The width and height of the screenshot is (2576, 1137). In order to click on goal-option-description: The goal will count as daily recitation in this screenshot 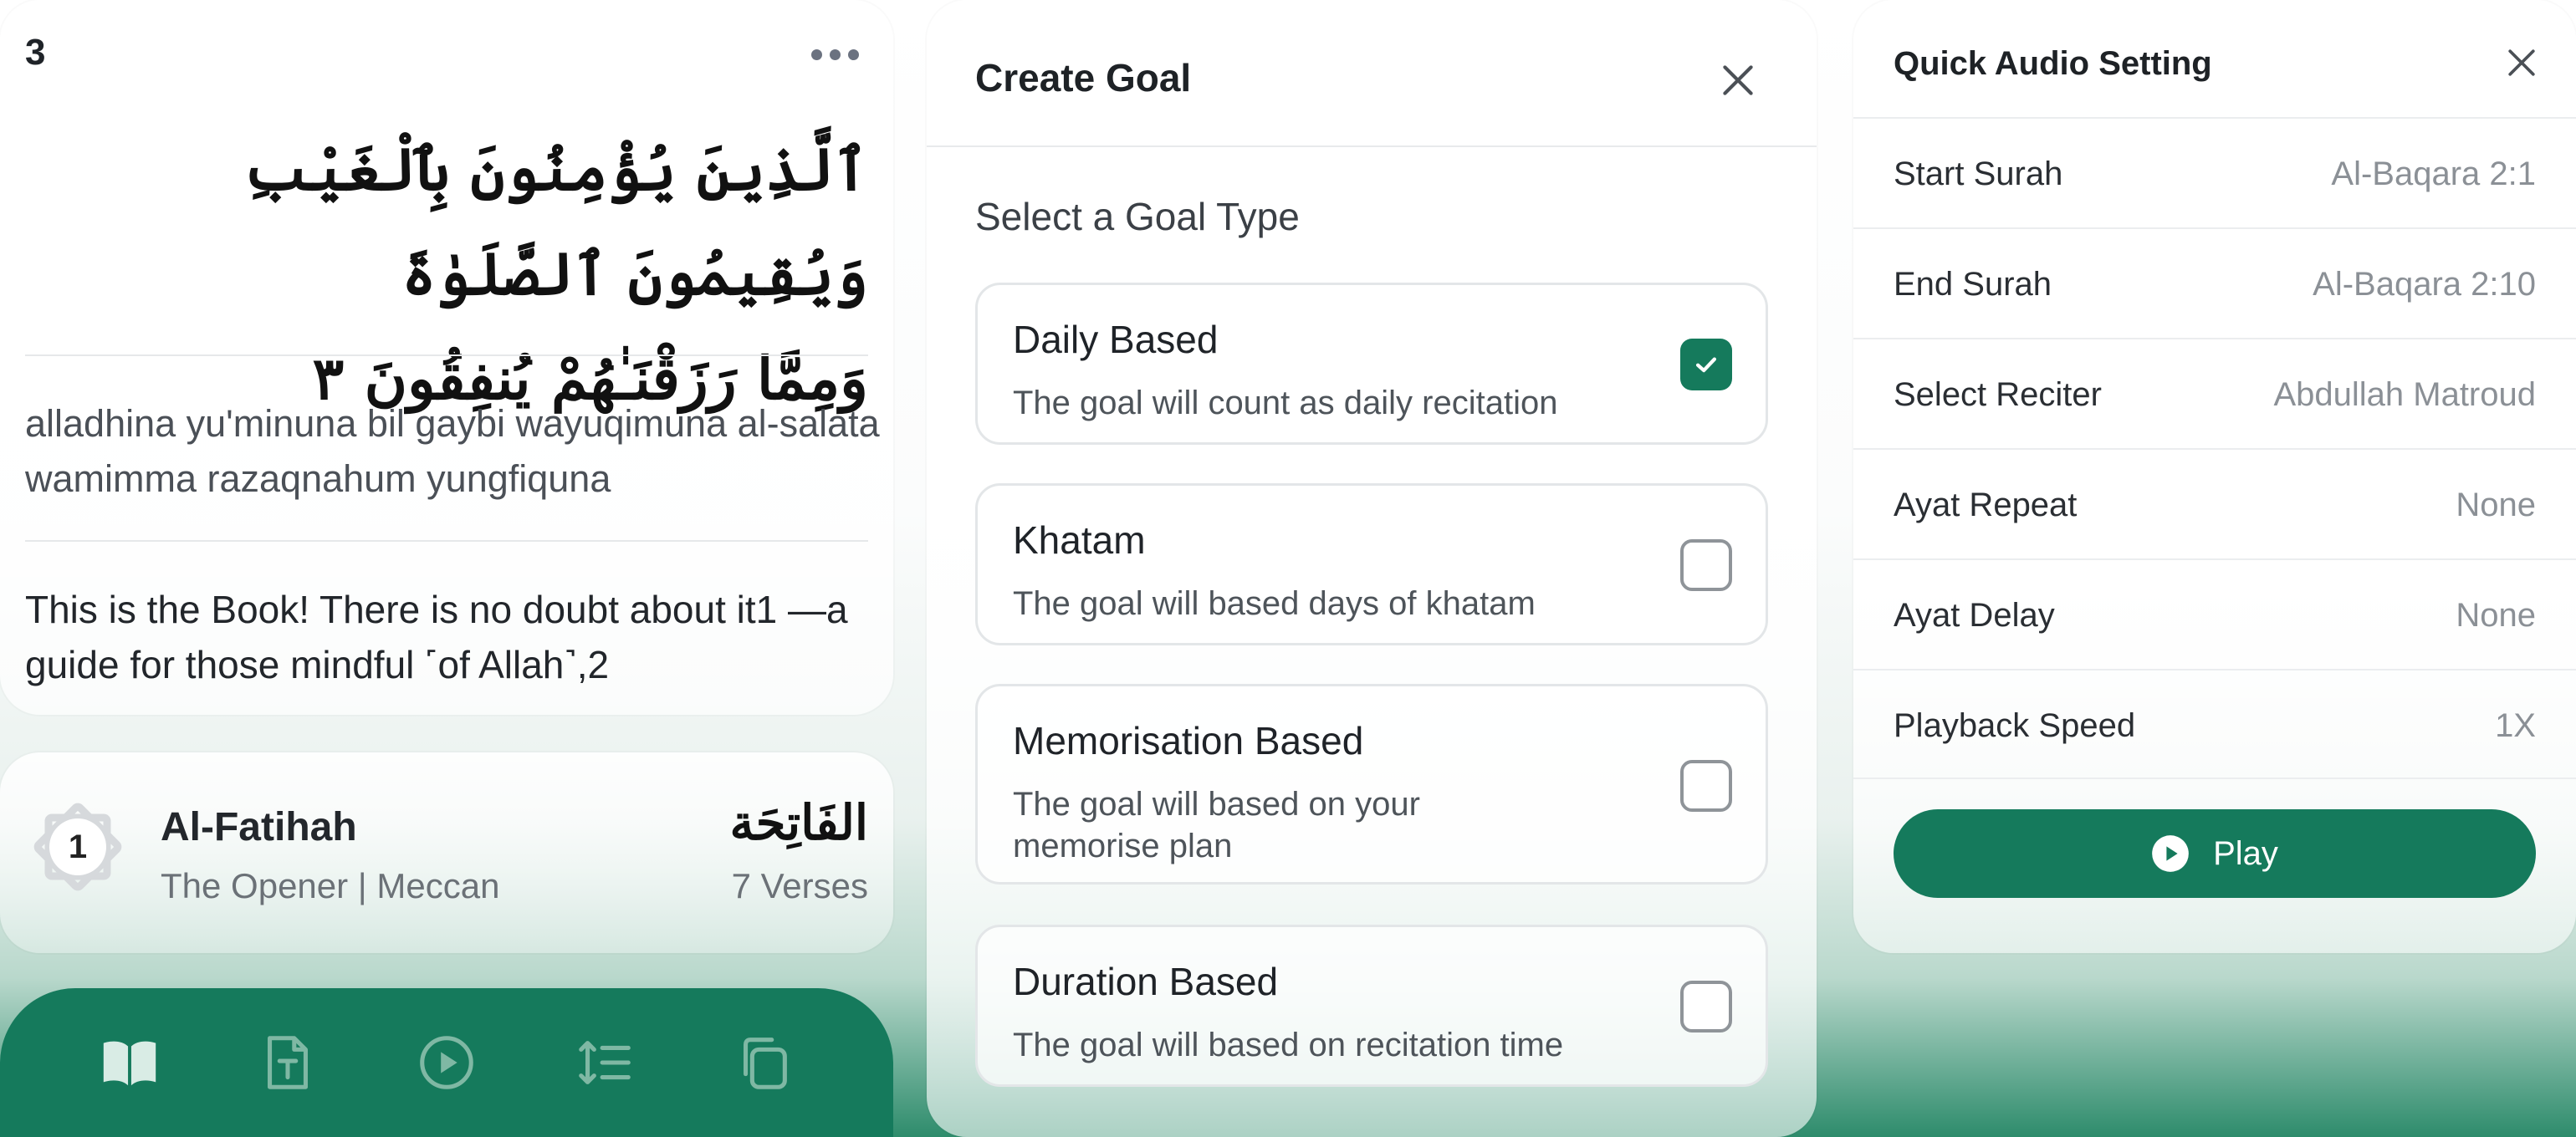, I will do `click(1285, 403)`.